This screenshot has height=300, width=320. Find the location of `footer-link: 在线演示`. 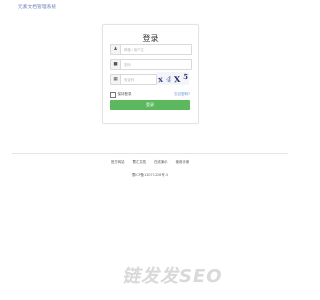

footer-link: 在线演示 is located at coordinates (161, 161).